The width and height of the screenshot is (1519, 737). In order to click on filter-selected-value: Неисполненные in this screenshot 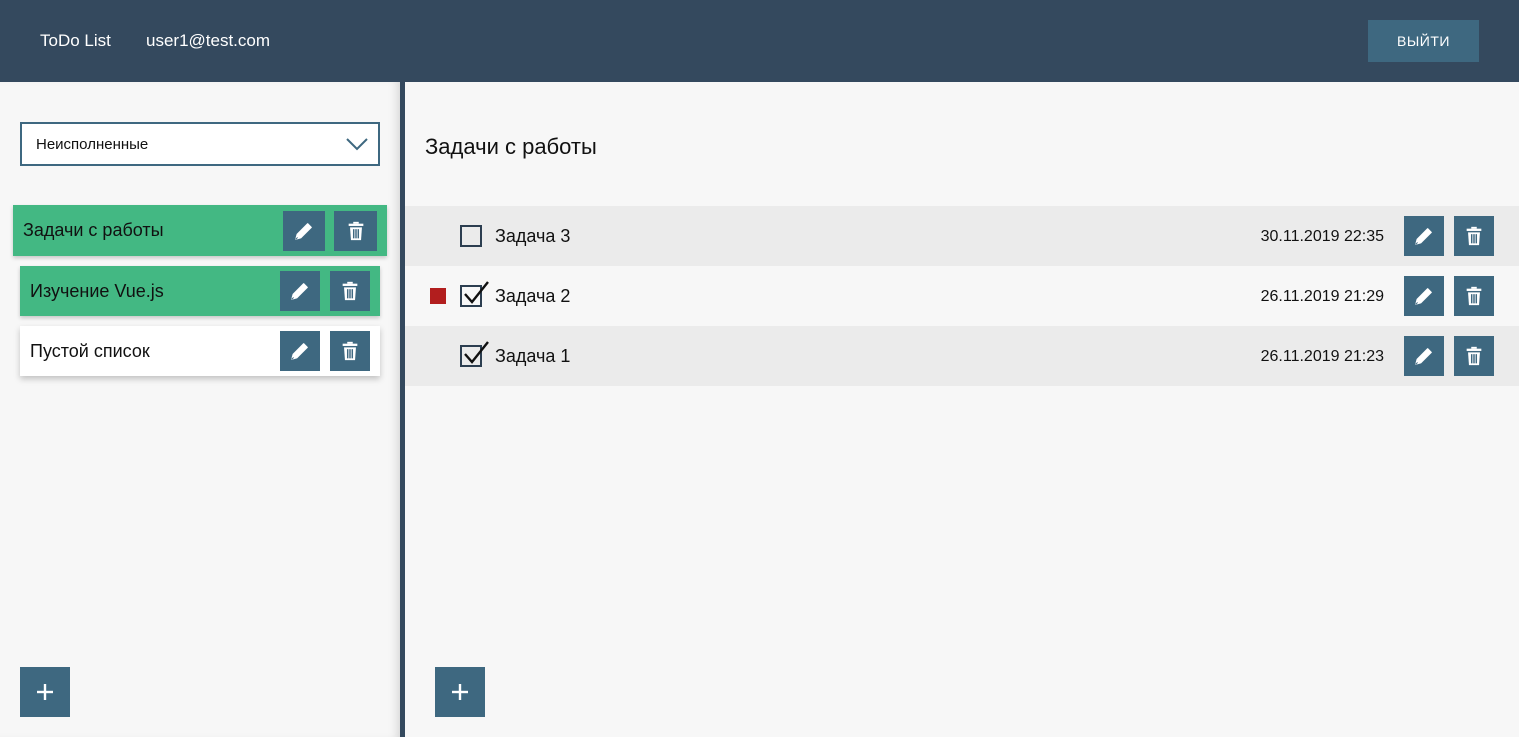, I will do `click(92, 144)`.